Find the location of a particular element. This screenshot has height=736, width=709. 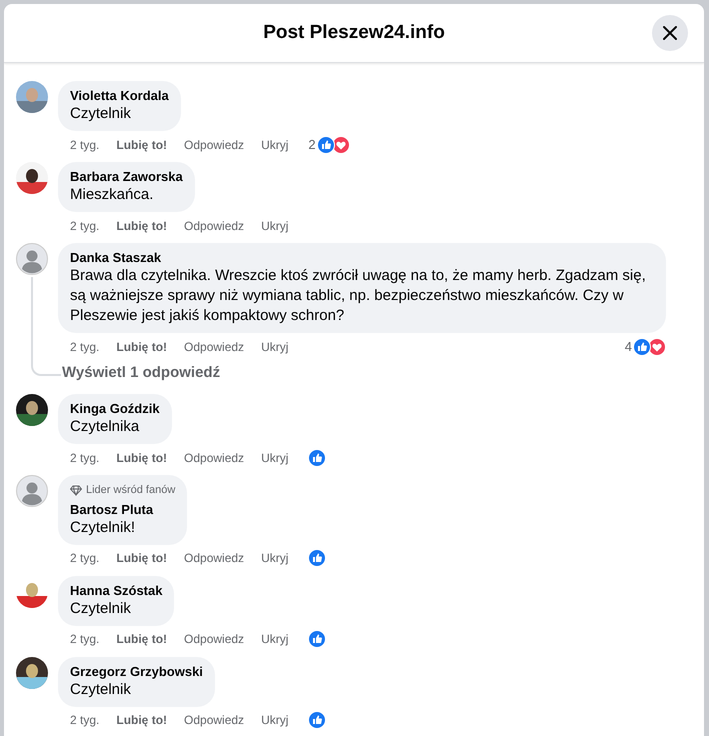

author-name: Hanna Szóstak is located at coordinates (116, 590).